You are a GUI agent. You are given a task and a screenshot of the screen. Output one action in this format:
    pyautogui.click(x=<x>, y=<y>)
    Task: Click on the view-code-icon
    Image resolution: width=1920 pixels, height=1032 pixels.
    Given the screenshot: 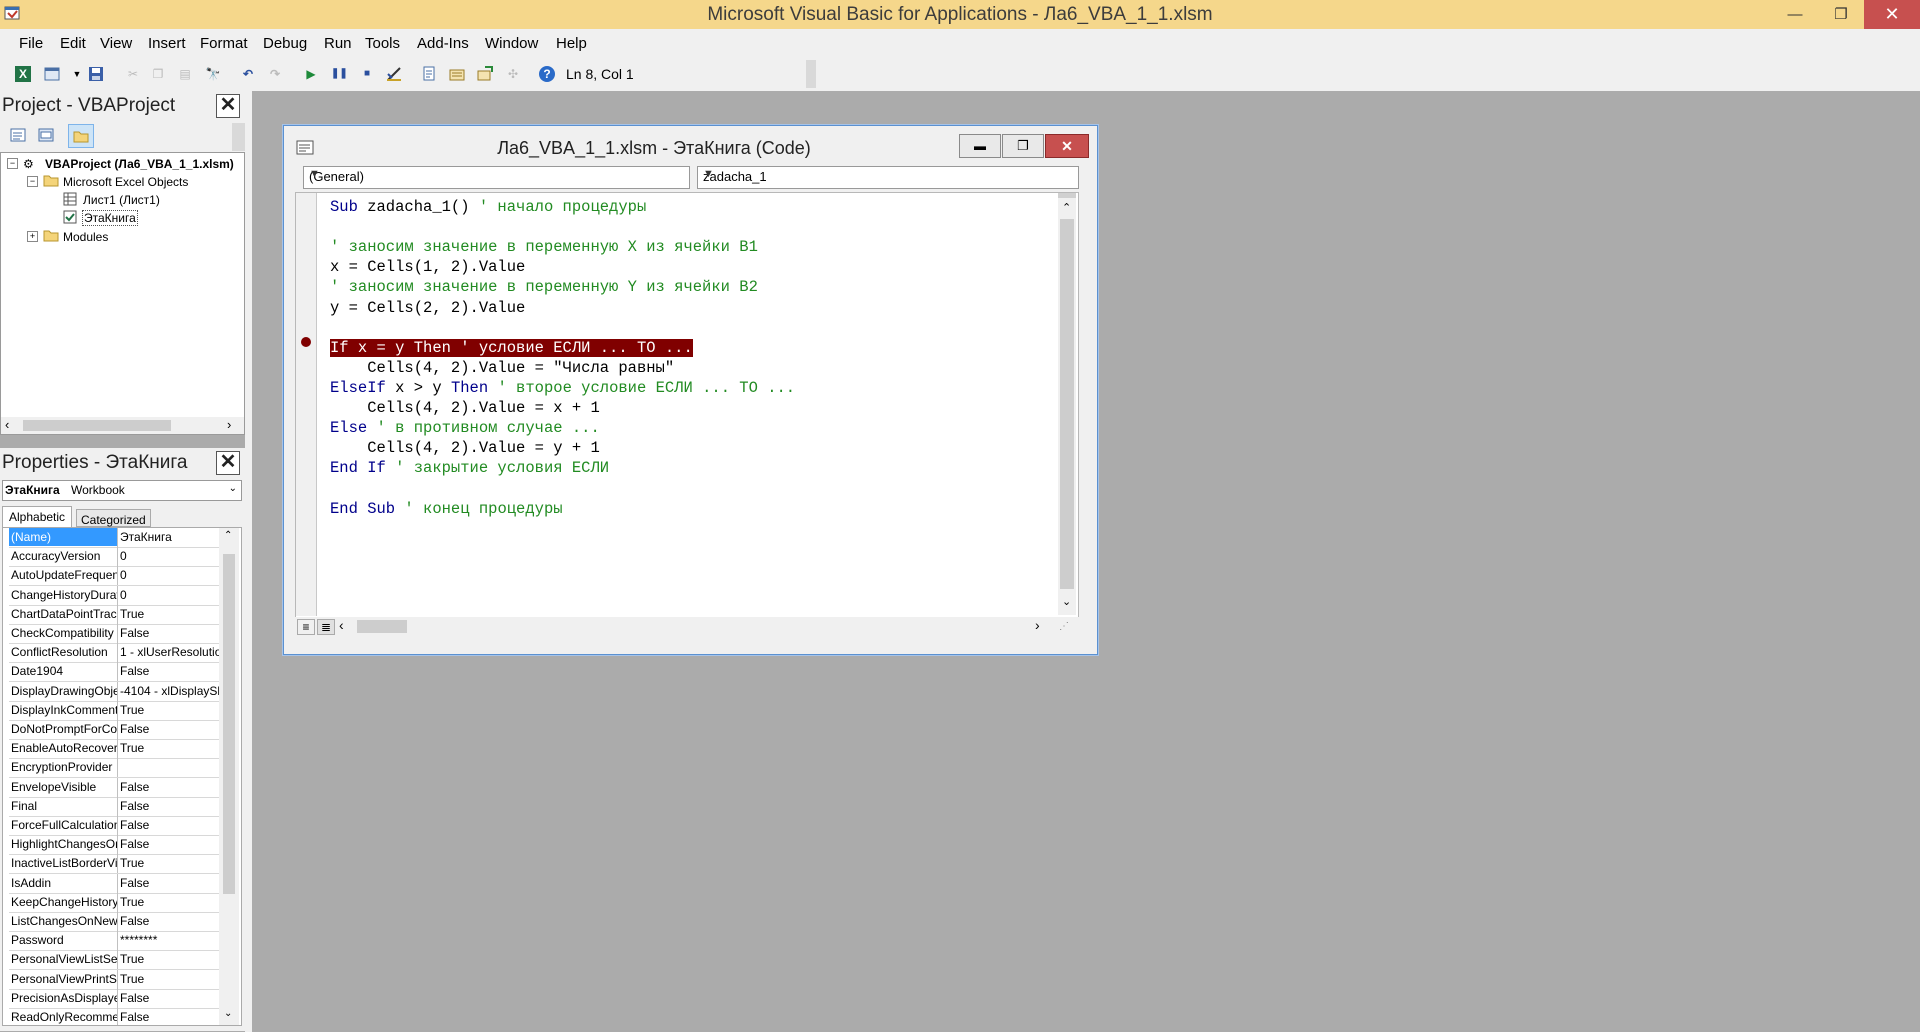 What is the action you would take?
    pyautogui.click(x=18, y=136)
    